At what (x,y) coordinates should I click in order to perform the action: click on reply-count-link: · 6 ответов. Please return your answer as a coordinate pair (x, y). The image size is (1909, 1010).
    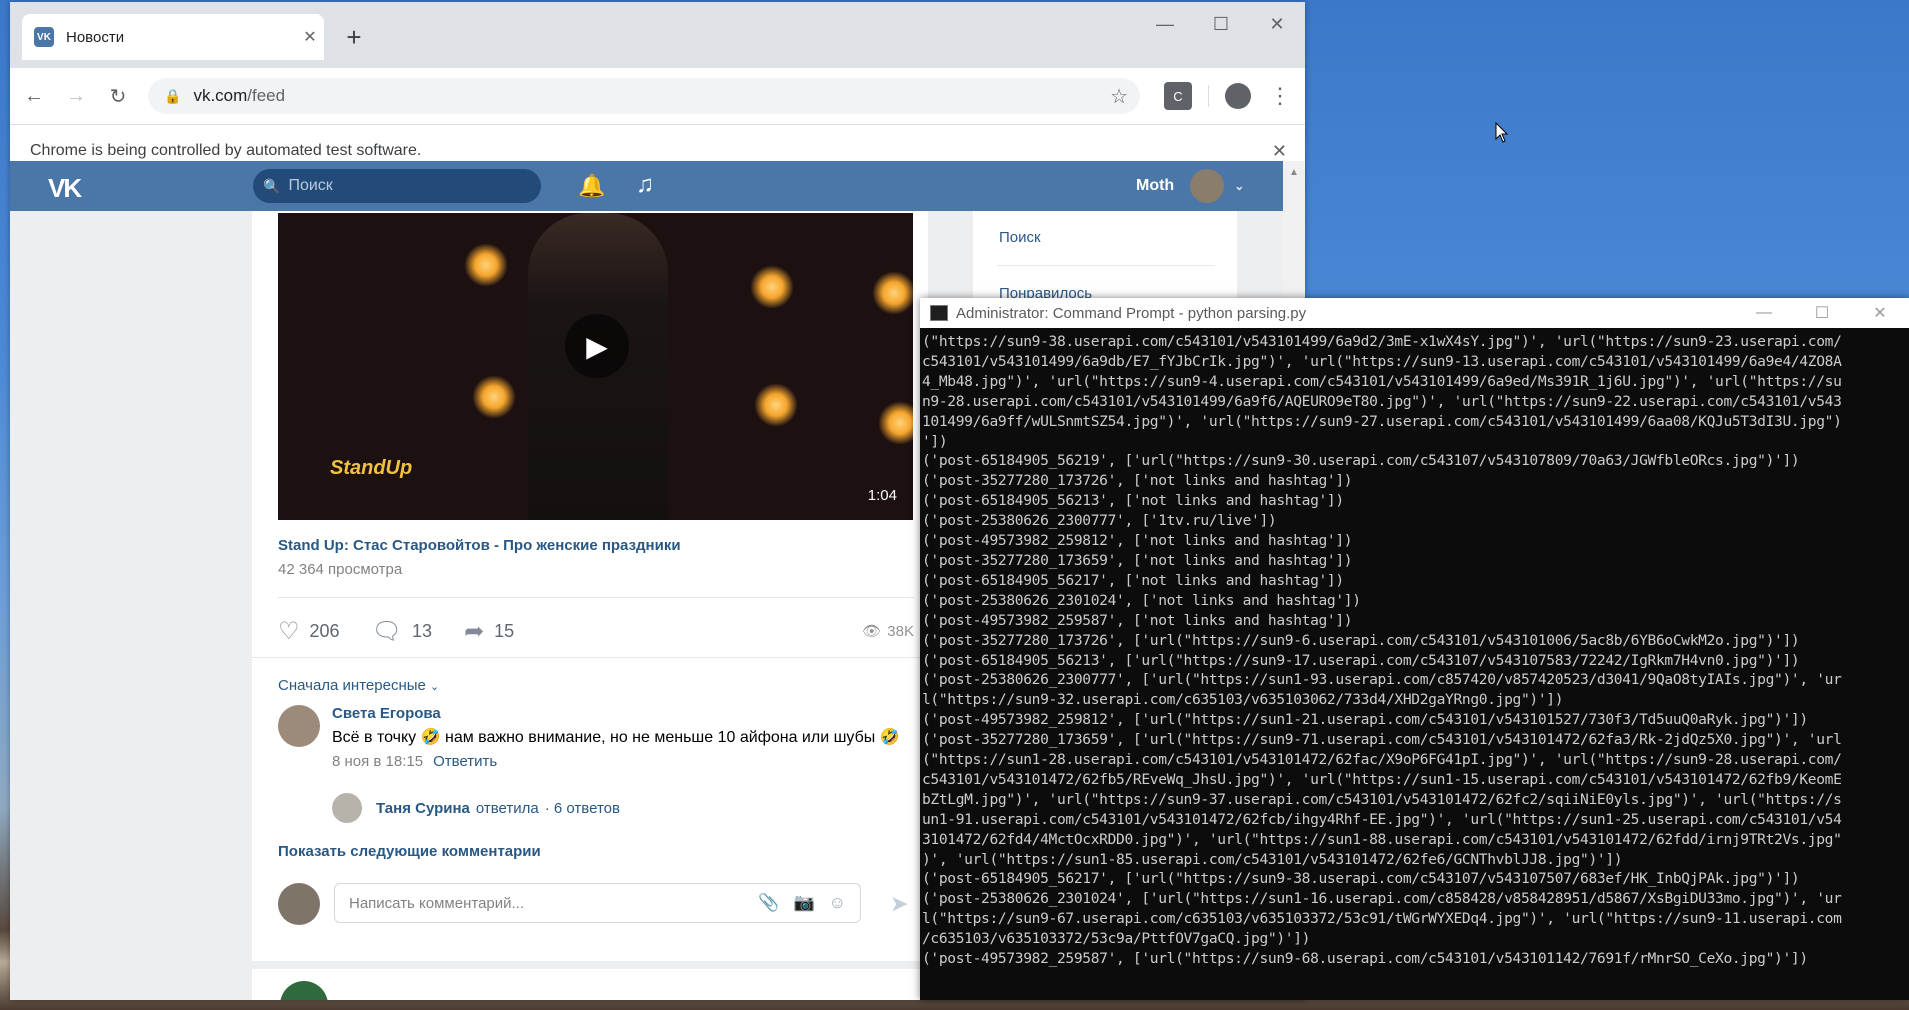
    Looking at the image, I should click on (582, 808).